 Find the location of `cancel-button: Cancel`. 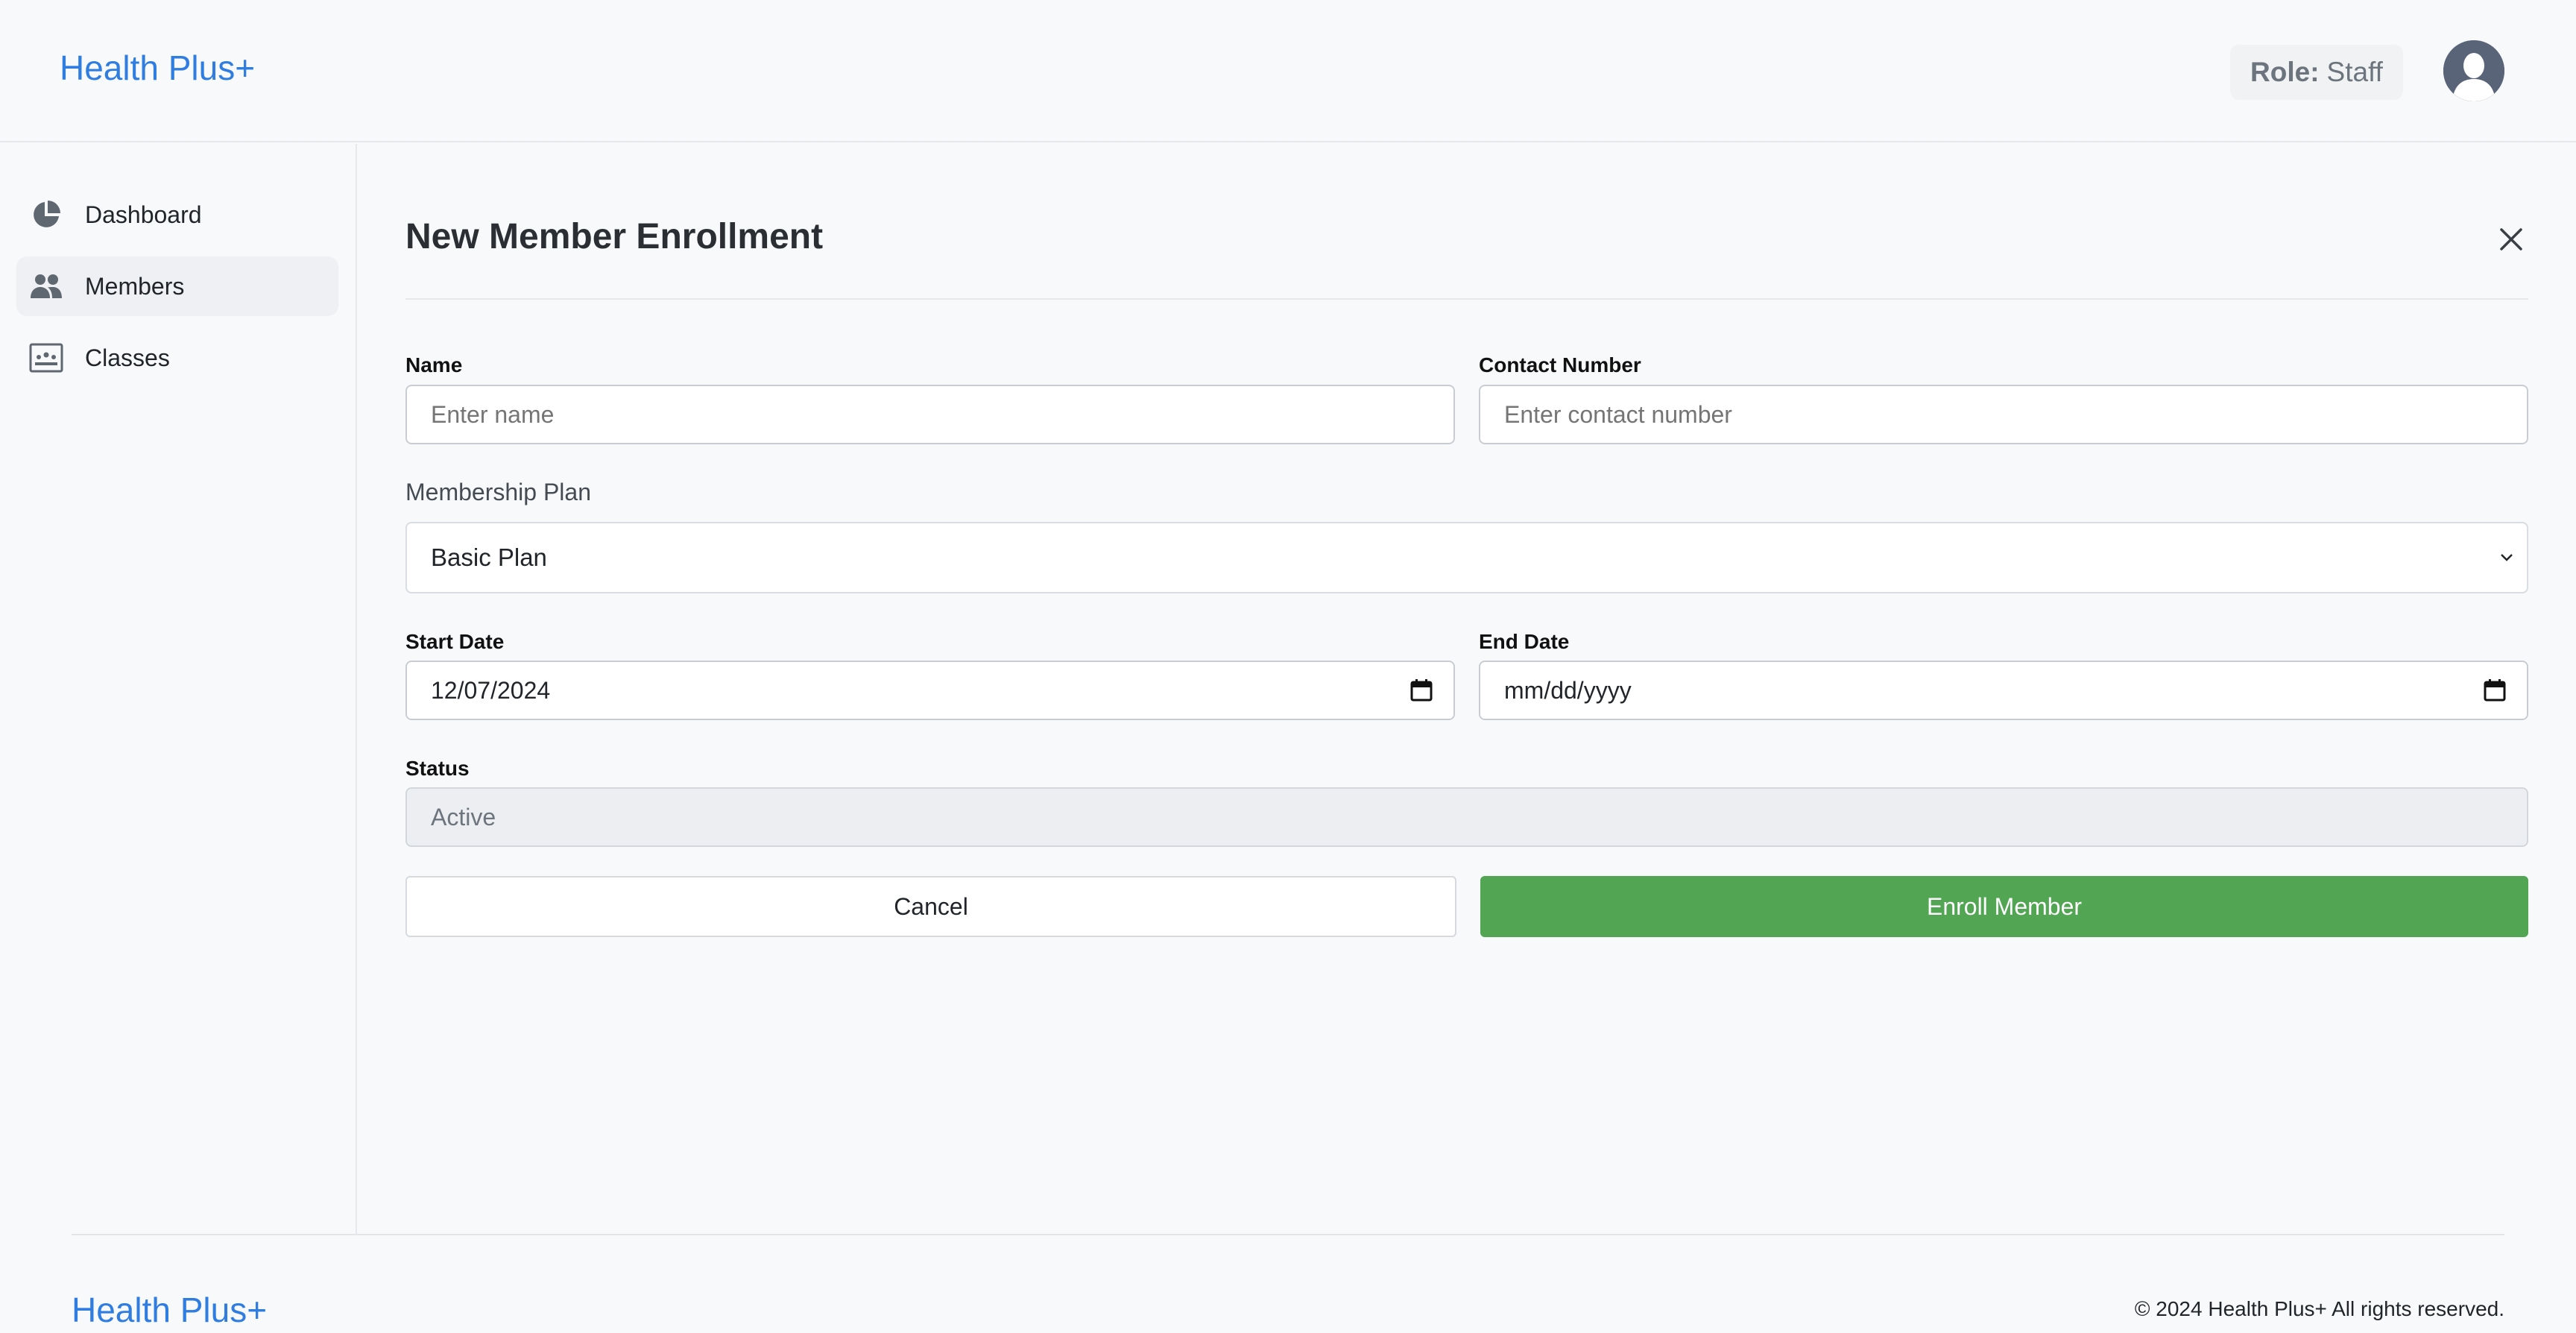

cancel-button: Cancel is located at coordinates (930, 907).